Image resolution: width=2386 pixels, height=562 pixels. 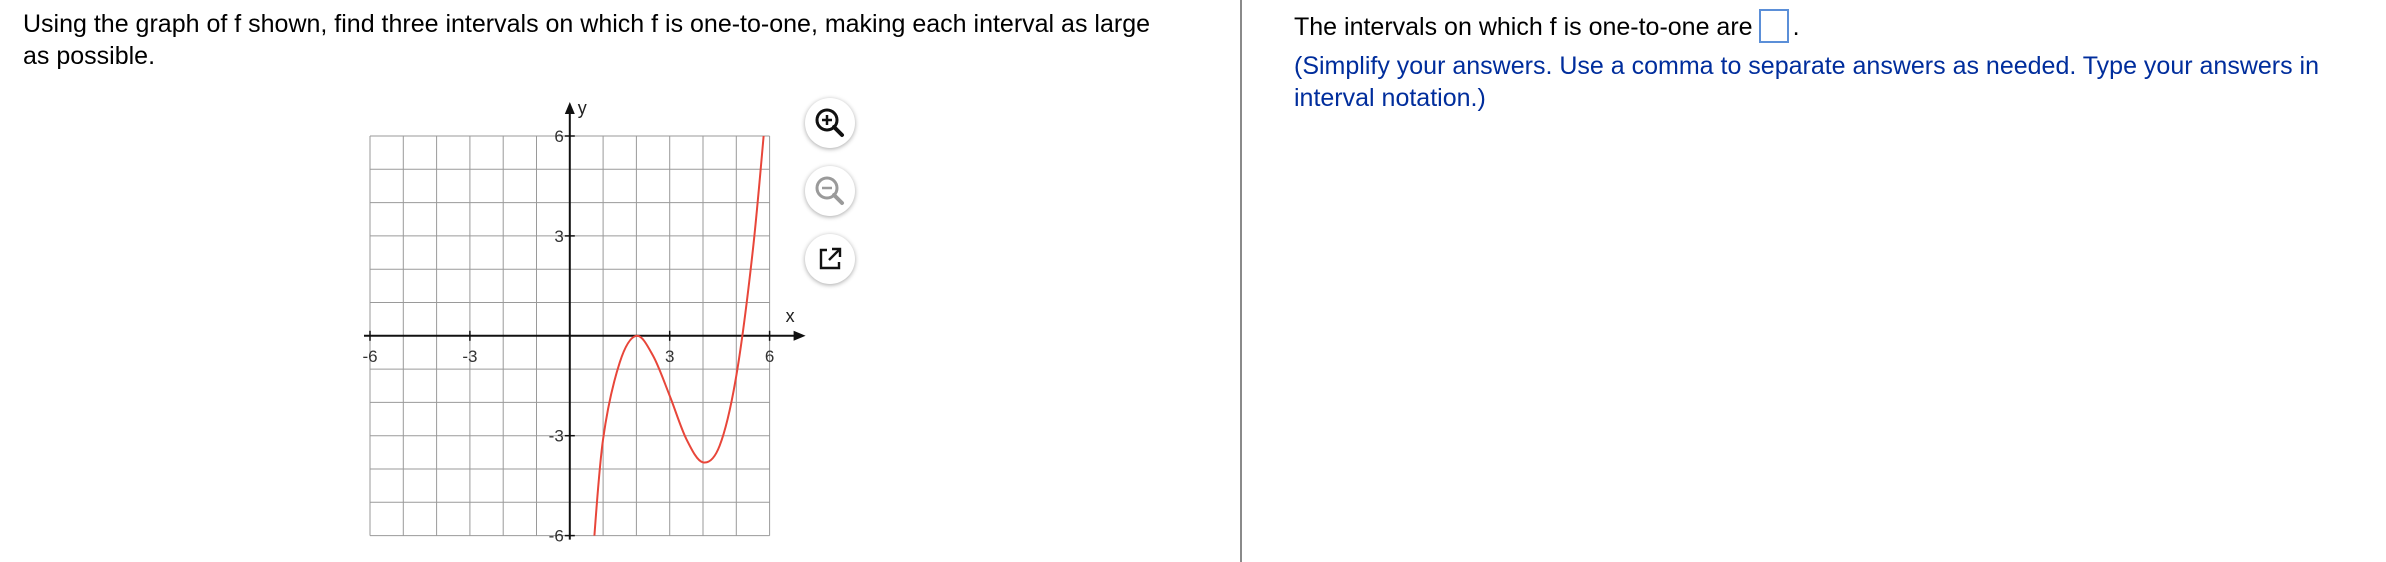 What do you see at coordinates (769, 356) in the screenshot?
I see `x-tick-label: 6` at bounding box center [769, 356].